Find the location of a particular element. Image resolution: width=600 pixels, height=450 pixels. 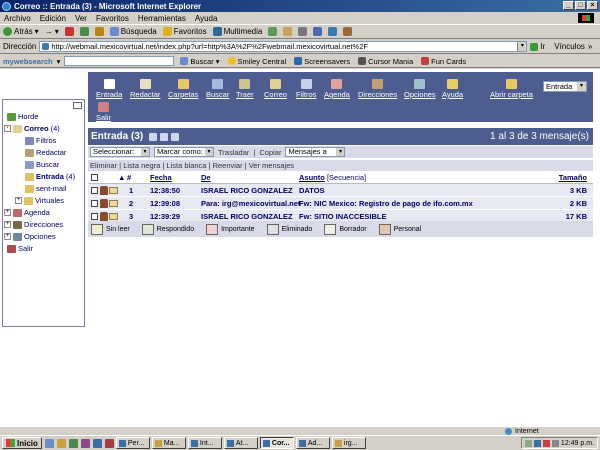

smiley-central-button: Smiley Central is located at coordinates (257, 61).